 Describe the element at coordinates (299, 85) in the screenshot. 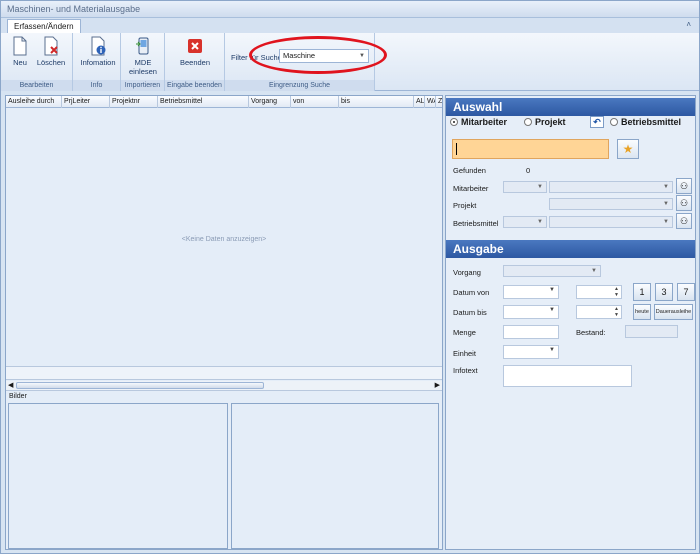

I see `group-label-eingrenzung-suche: Eingrenzung Suche` at that location.